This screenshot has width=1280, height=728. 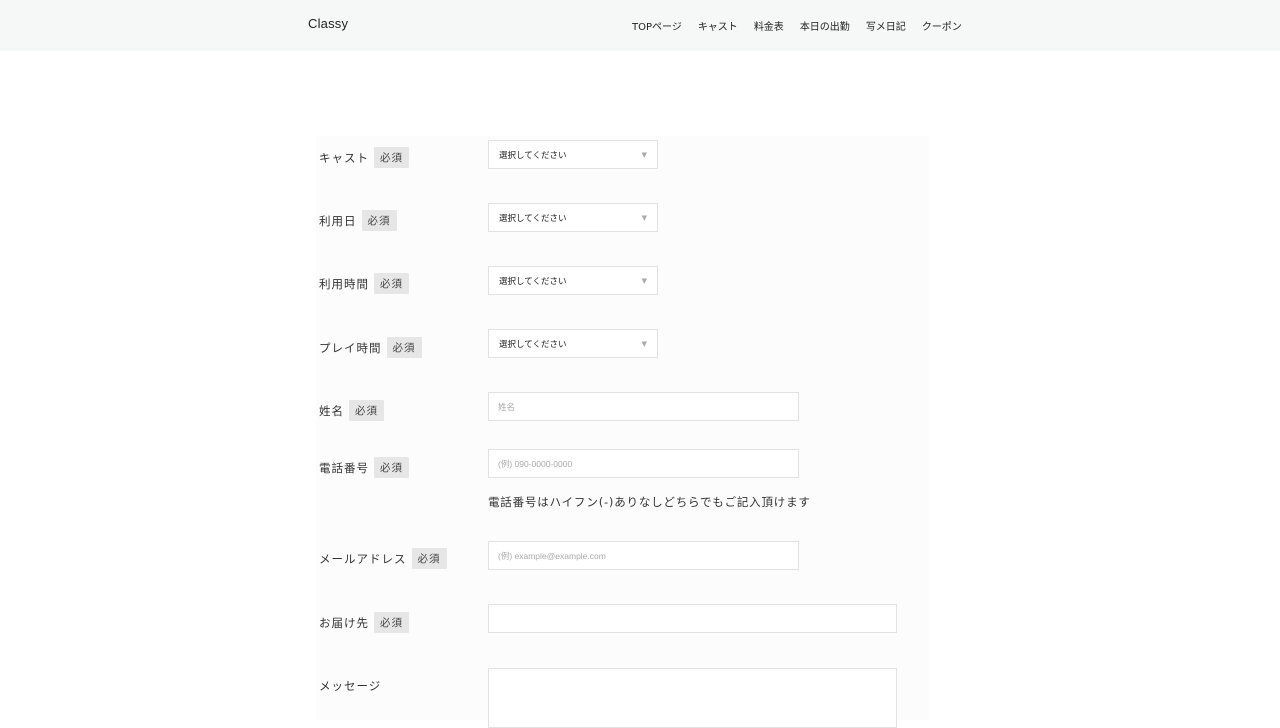 I want to click on nav-item-coupon: クーポン, so click(x=942, y=25).